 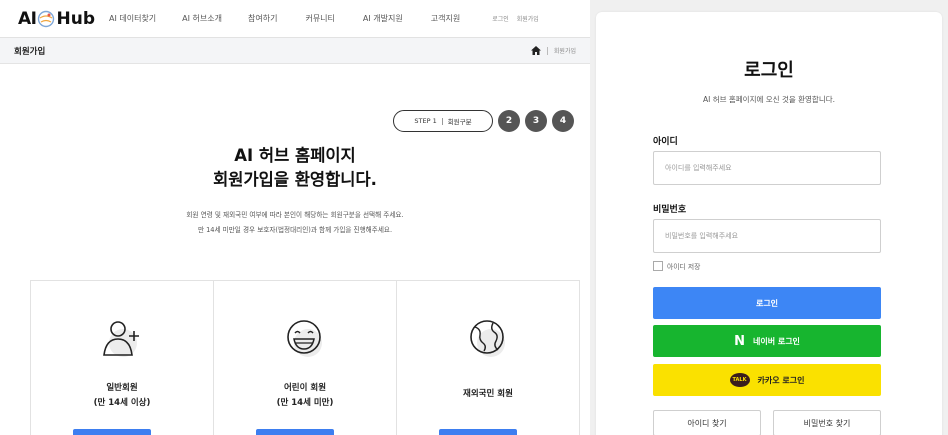 What do you see at coordinates (122, 388) in the screenshot?
I see `card-general-title: 일반회원` at bounding box center [122, 388].